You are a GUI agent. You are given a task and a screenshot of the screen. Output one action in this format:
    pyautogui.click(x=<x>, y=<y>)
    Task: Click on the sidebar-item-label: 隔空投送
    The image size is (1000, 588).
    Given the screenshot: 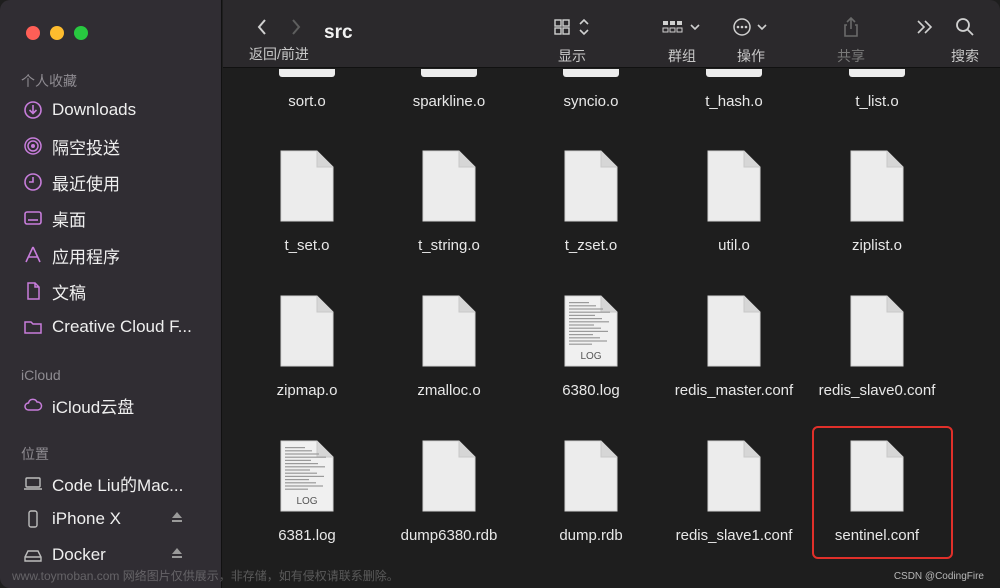 What is the action you would take?
    pyautogui.click(x=86, y=148)
    